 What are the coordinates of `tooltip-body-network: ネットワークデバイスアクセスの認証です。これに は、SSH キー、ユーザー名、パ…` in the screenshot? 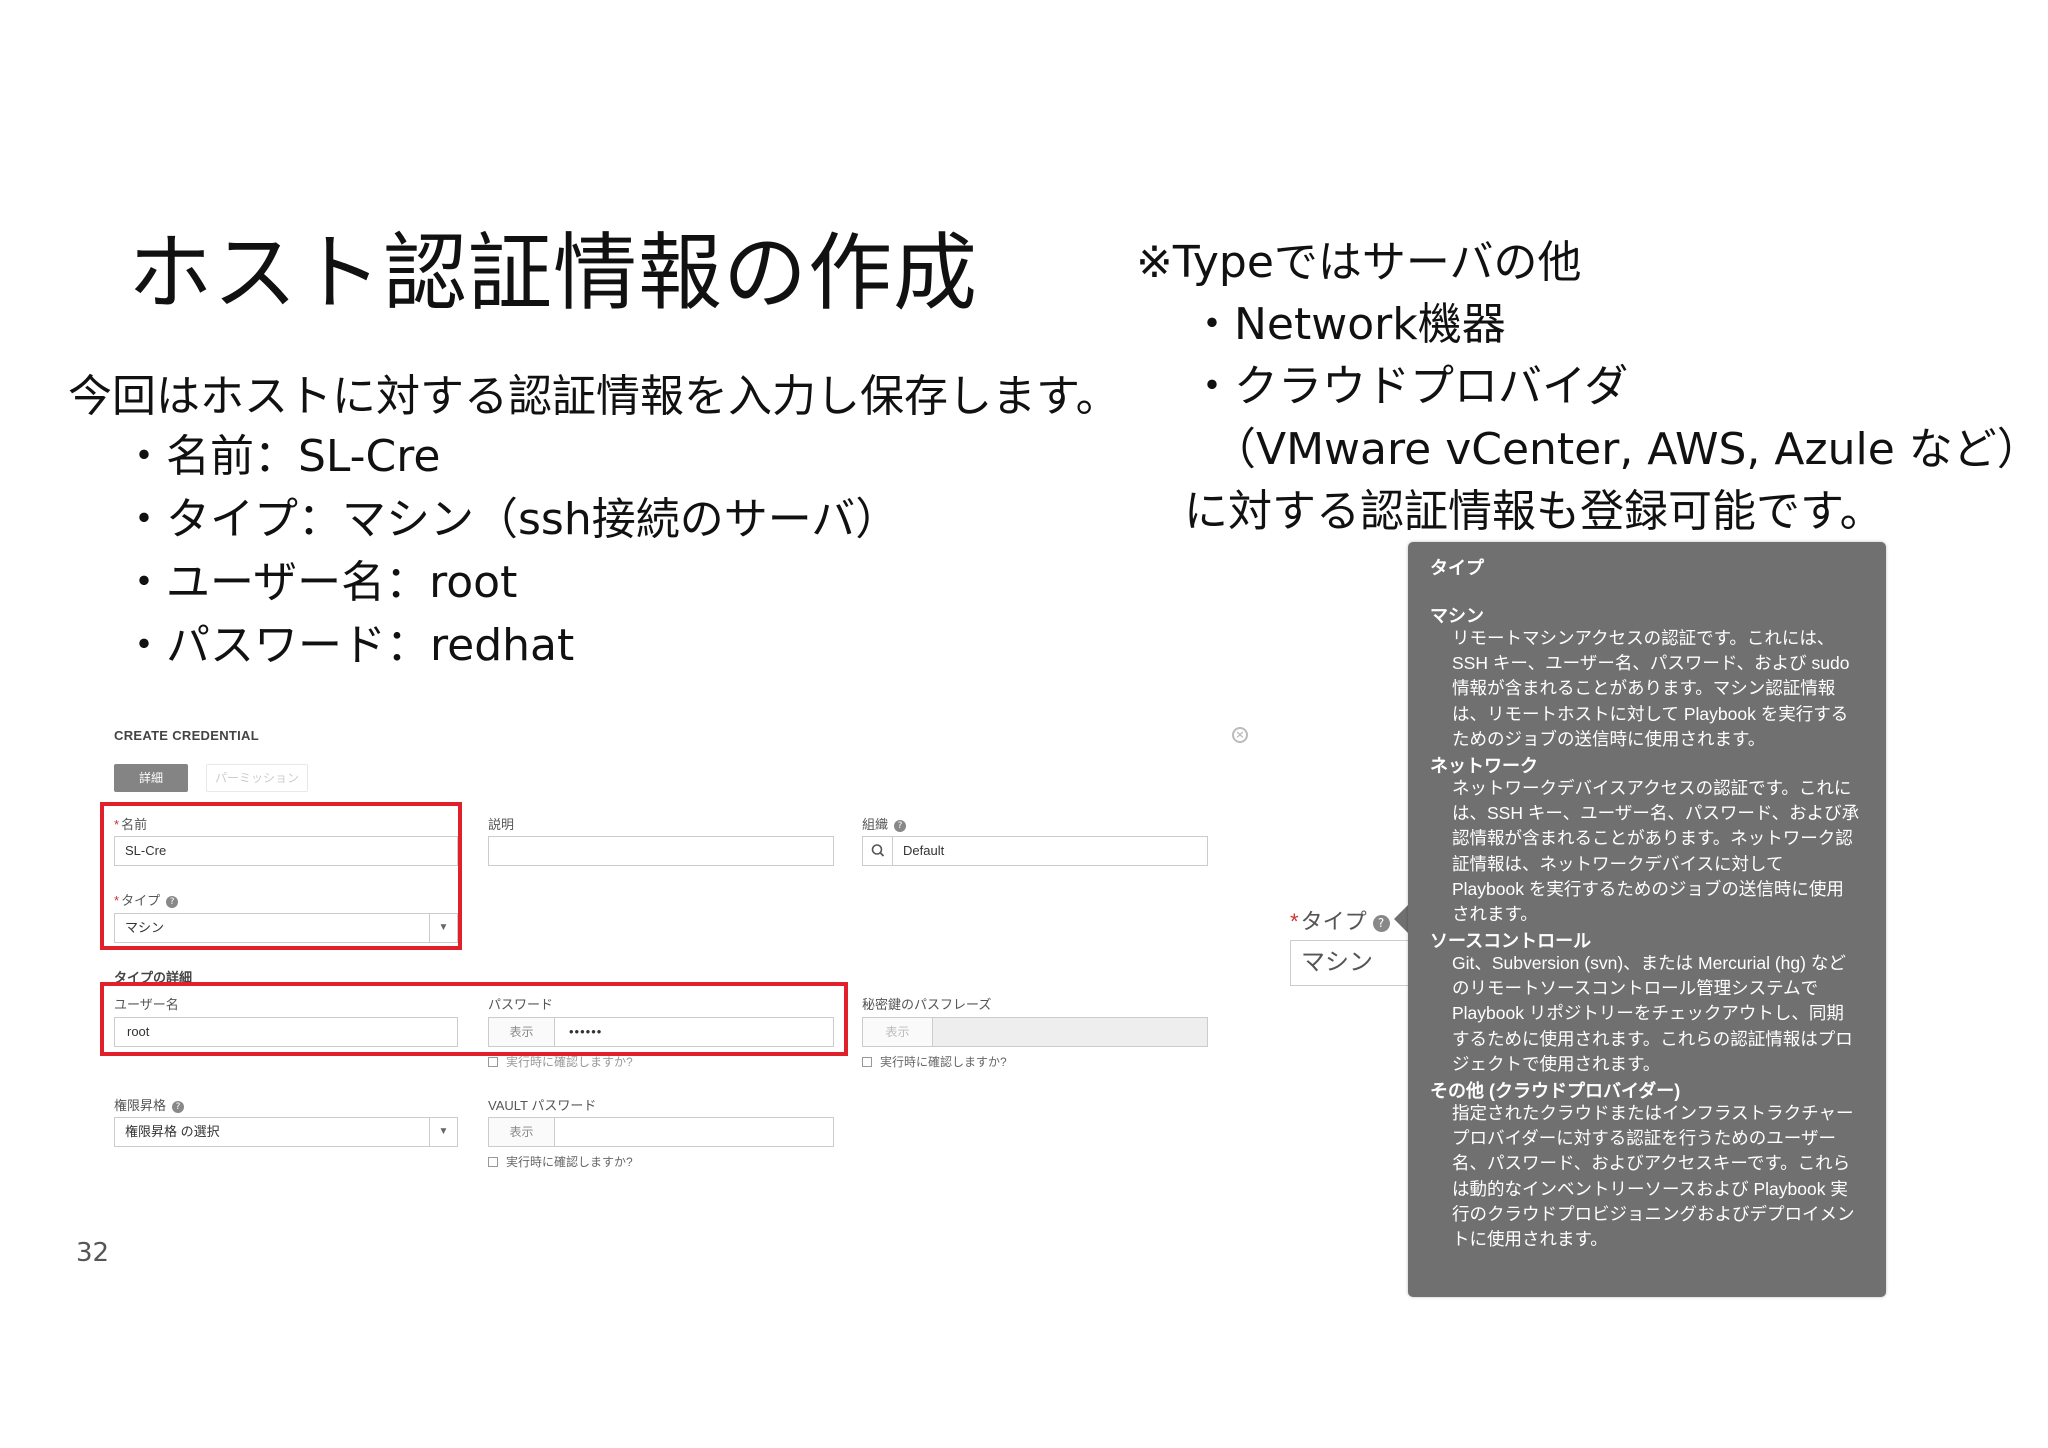 It's located at (1656, 851).